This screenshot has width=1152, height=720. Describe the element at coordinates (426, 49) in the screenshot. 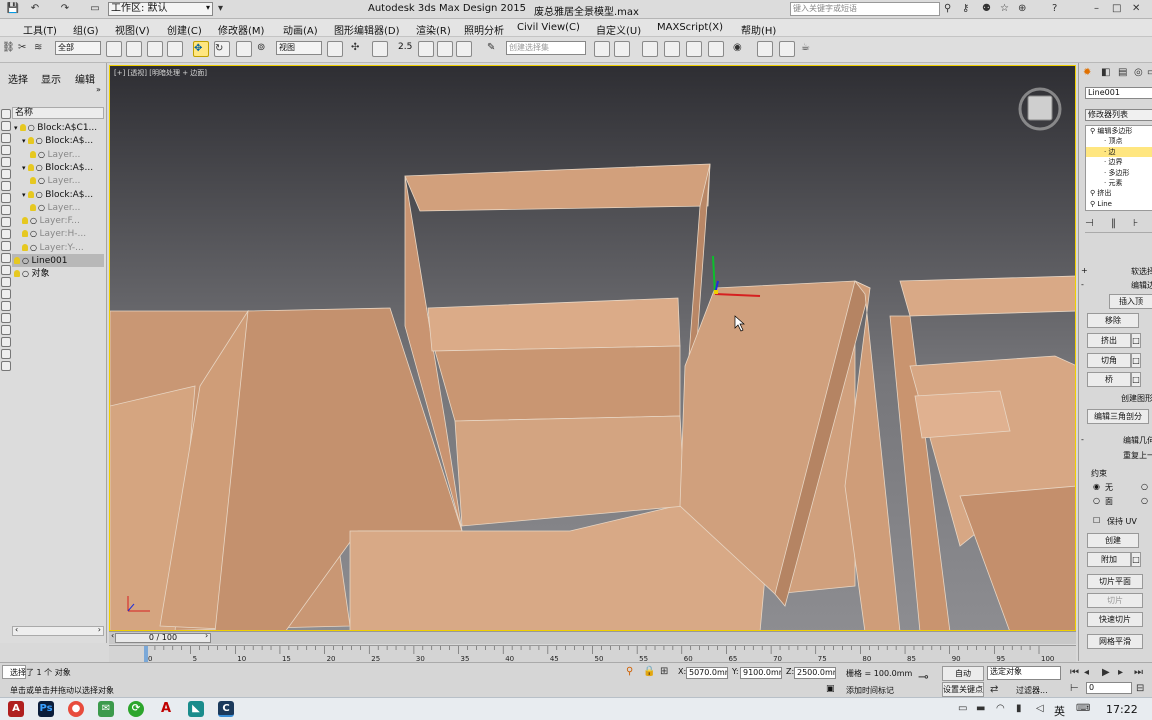

I see `angle-snap-icon` at that location.